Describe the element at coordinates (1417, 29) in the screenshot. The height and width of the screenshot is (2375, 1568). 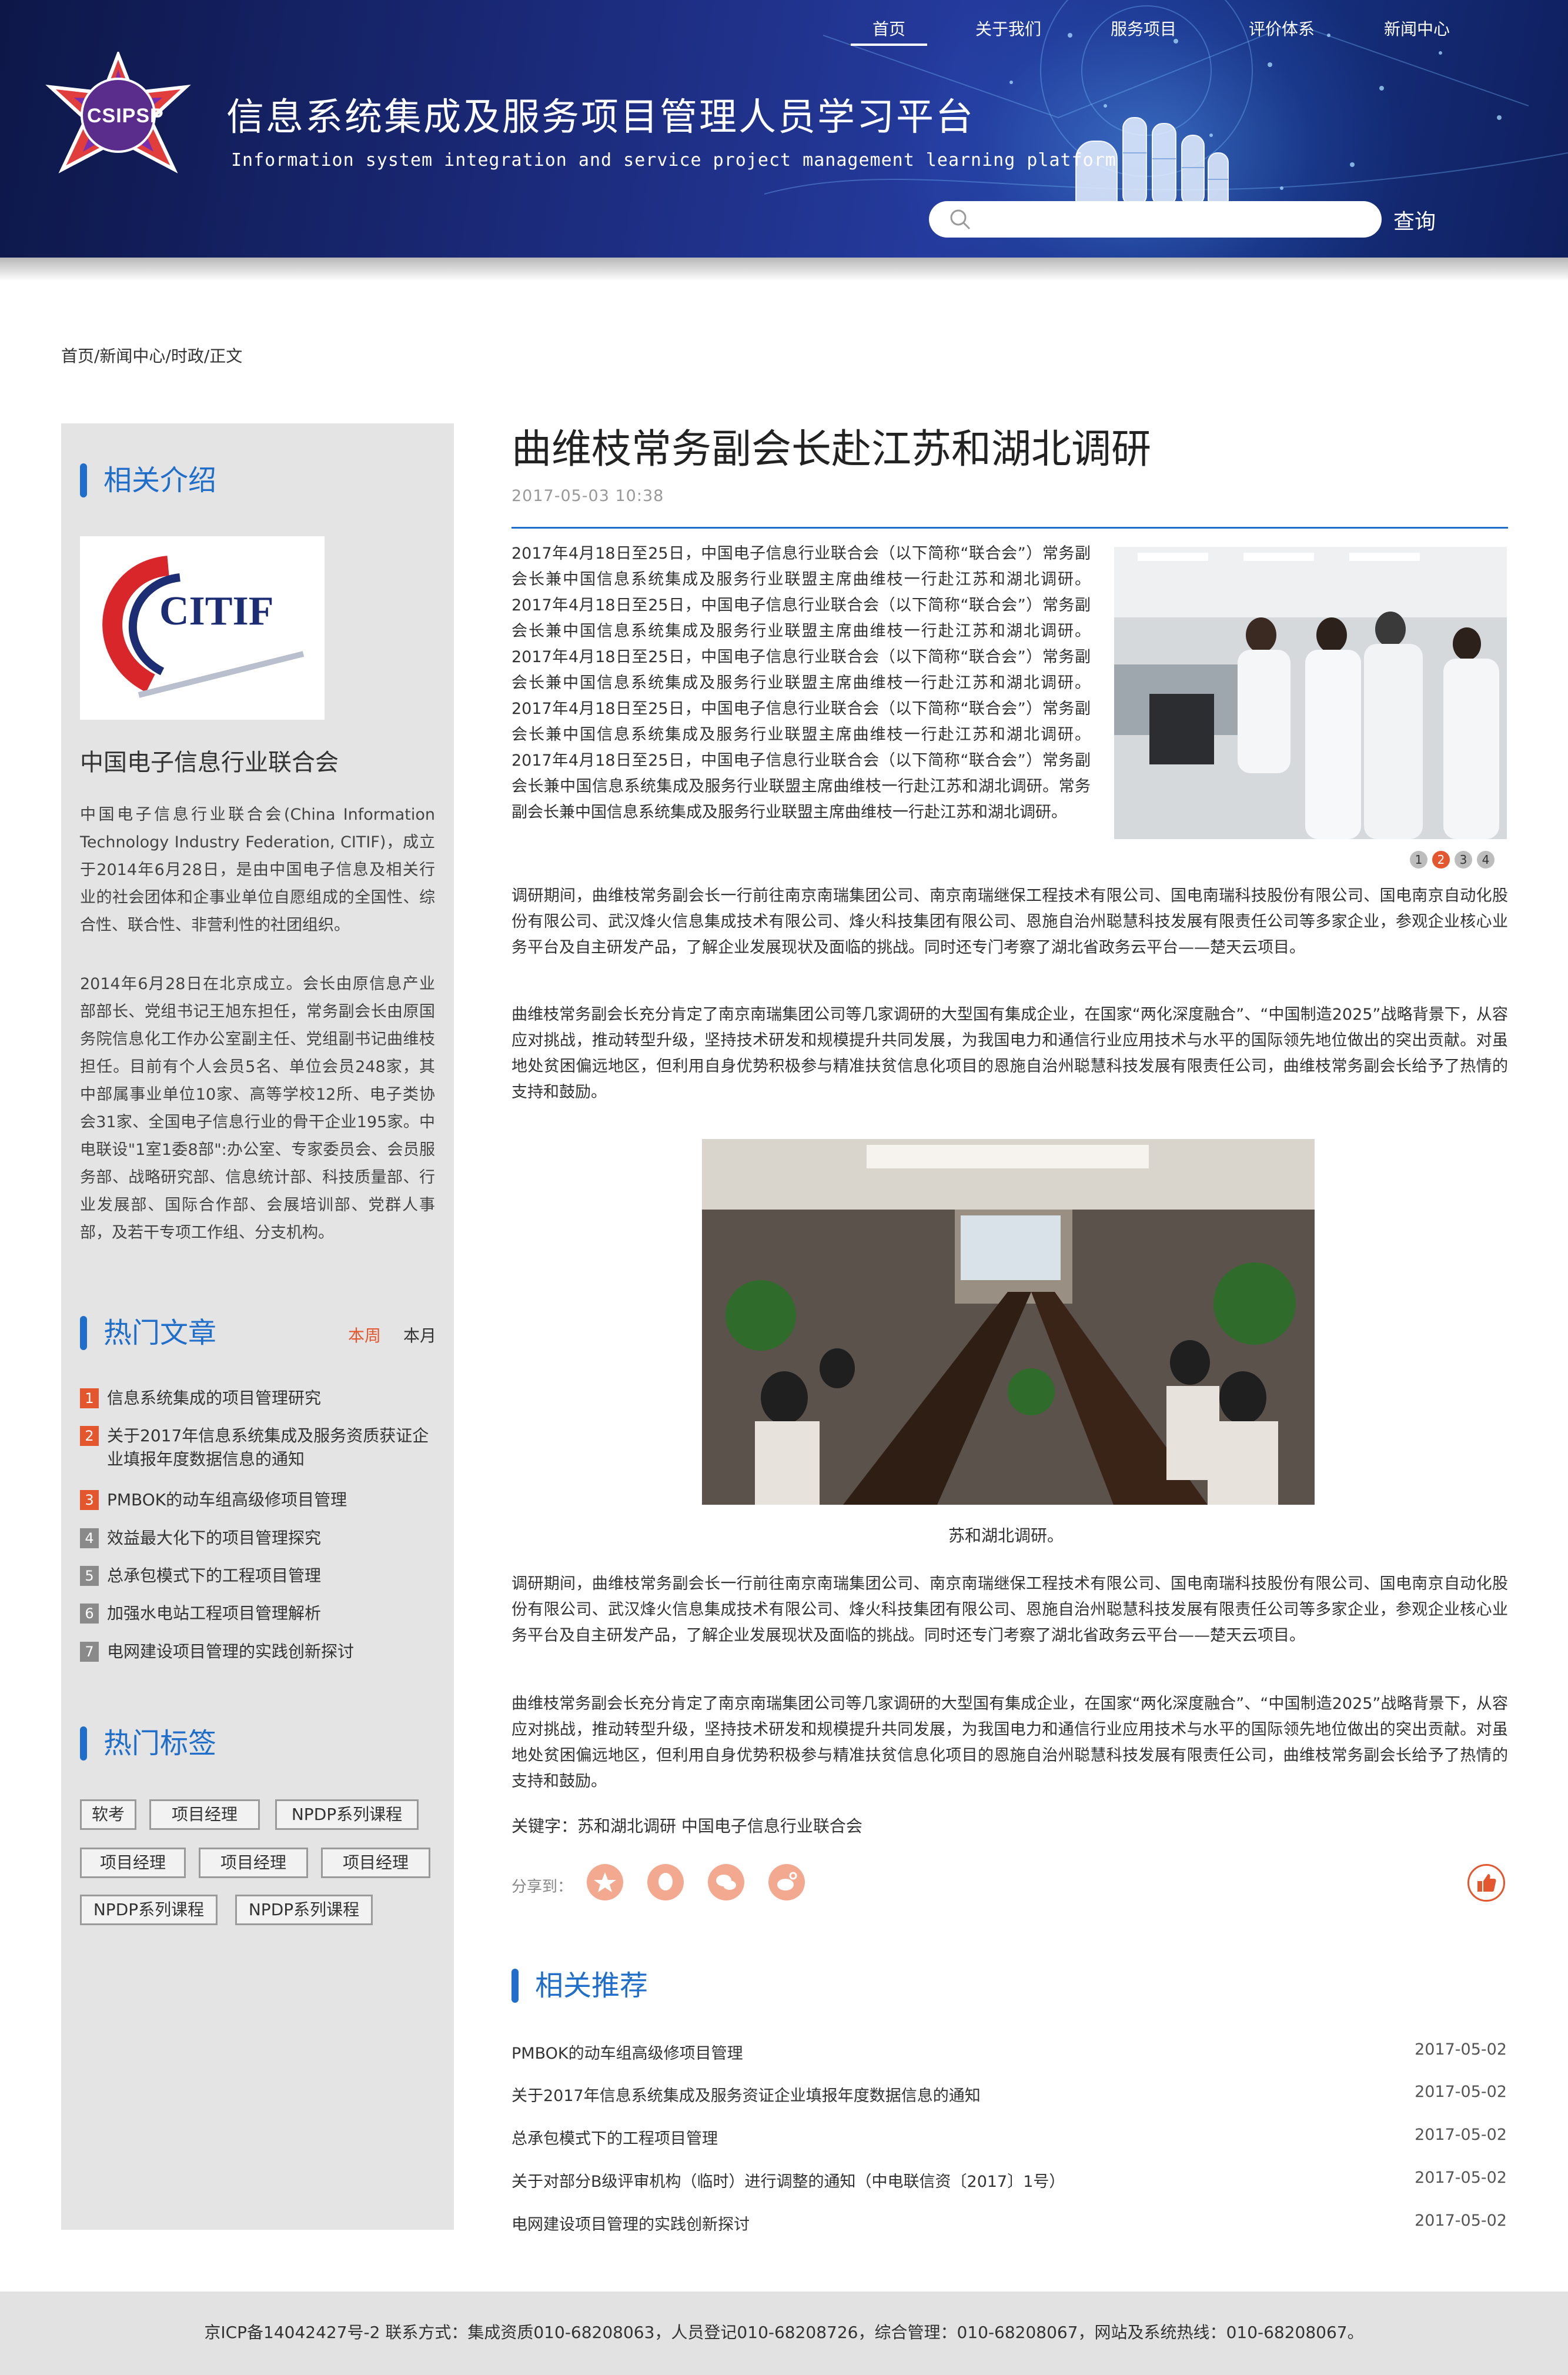
I see `nav-news: 新闻中心` at that location.